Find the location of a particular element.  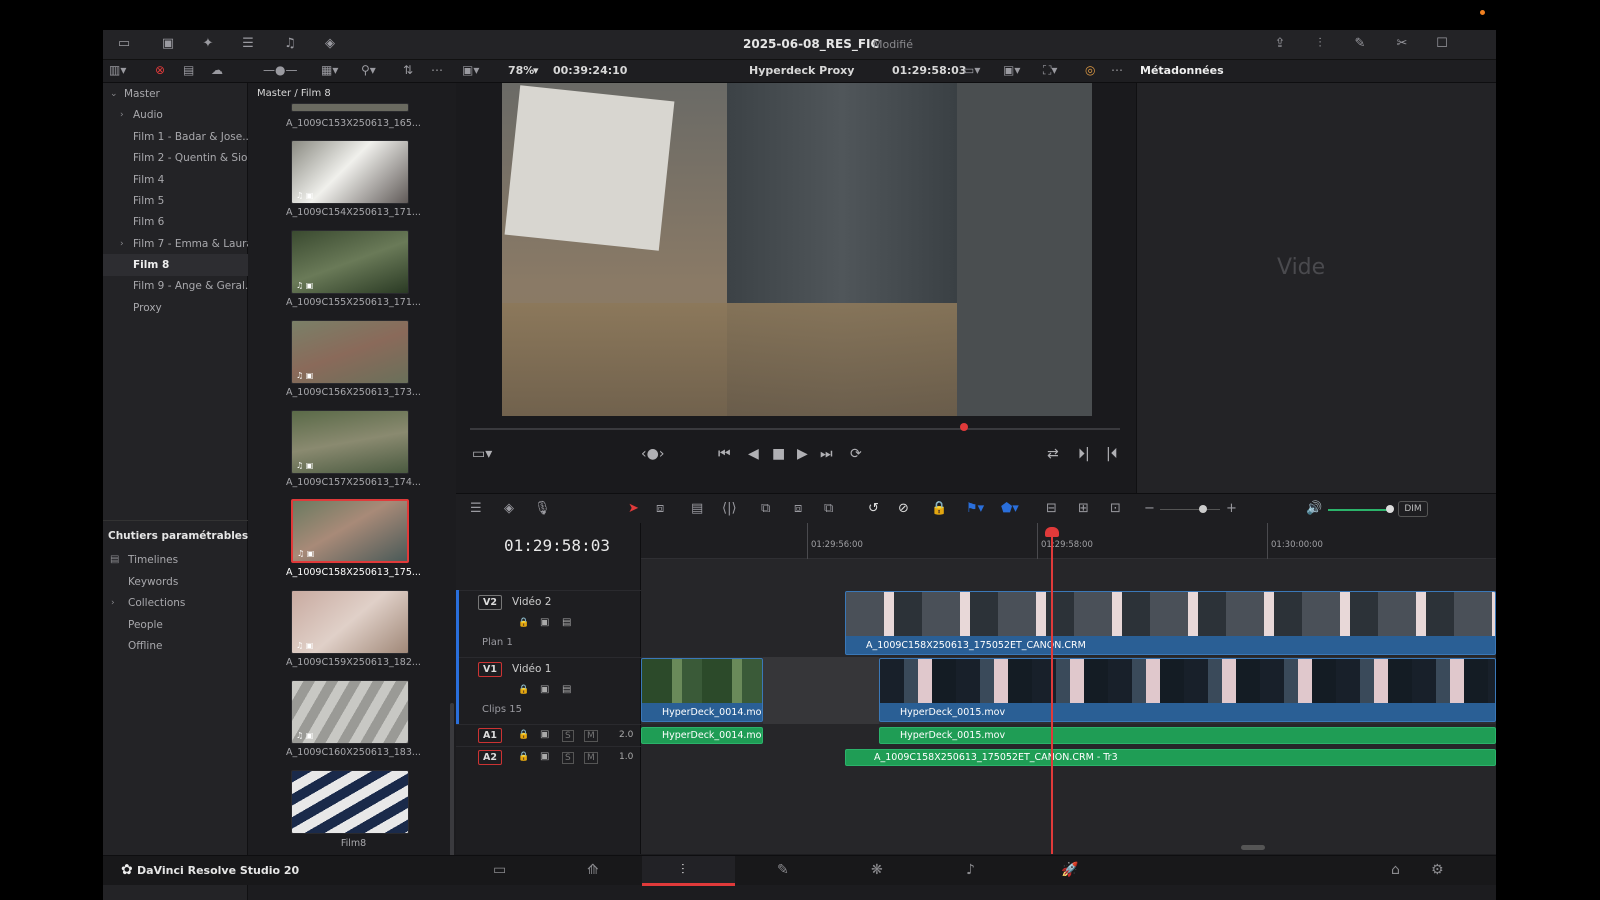

sound-library-icon: ♫ is located at coordinates (290, 44).